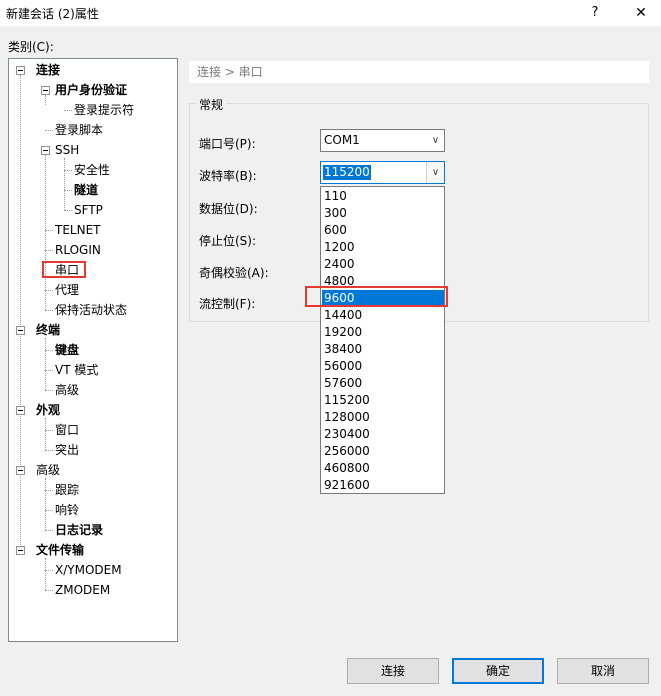 The width and height of the screenshot is (661, 696). What do you see at coordinates (376, 296) in the screenshot?
I see `option-highlight-box` at bounding box center [376, 296].